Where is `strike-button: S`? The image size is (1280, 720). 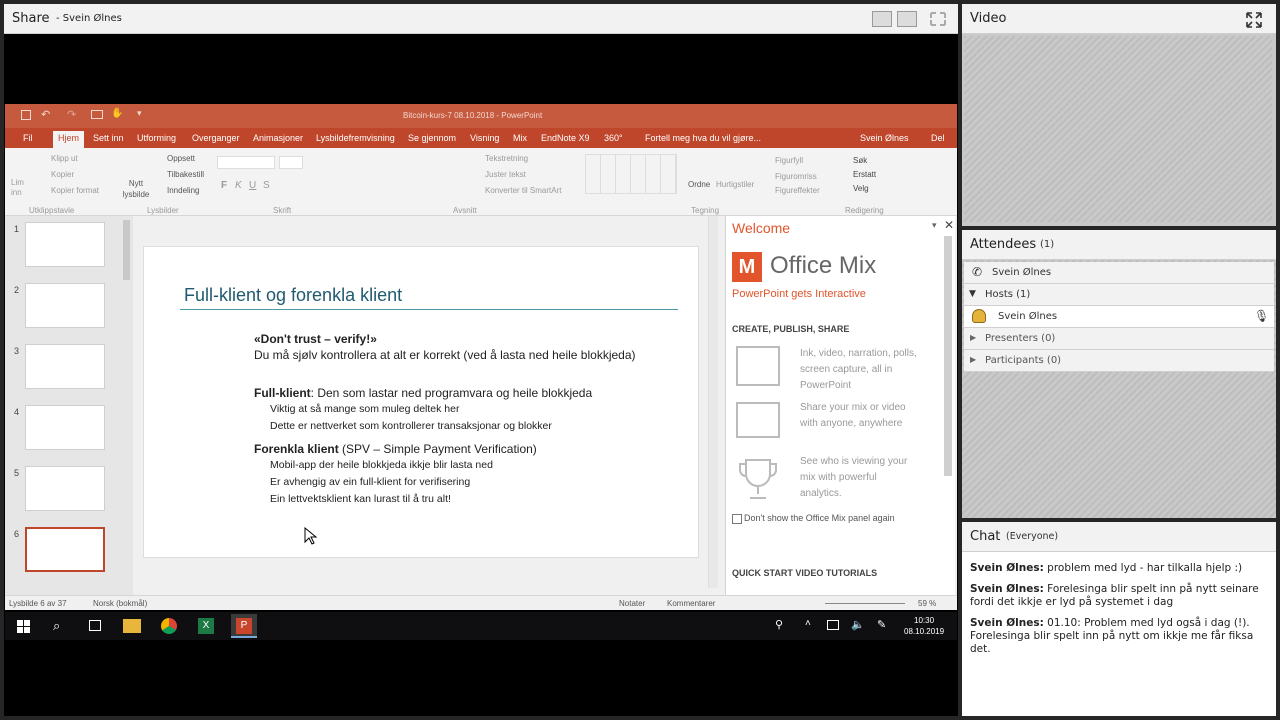
strike-button: S is located at coordinates (266, 185).